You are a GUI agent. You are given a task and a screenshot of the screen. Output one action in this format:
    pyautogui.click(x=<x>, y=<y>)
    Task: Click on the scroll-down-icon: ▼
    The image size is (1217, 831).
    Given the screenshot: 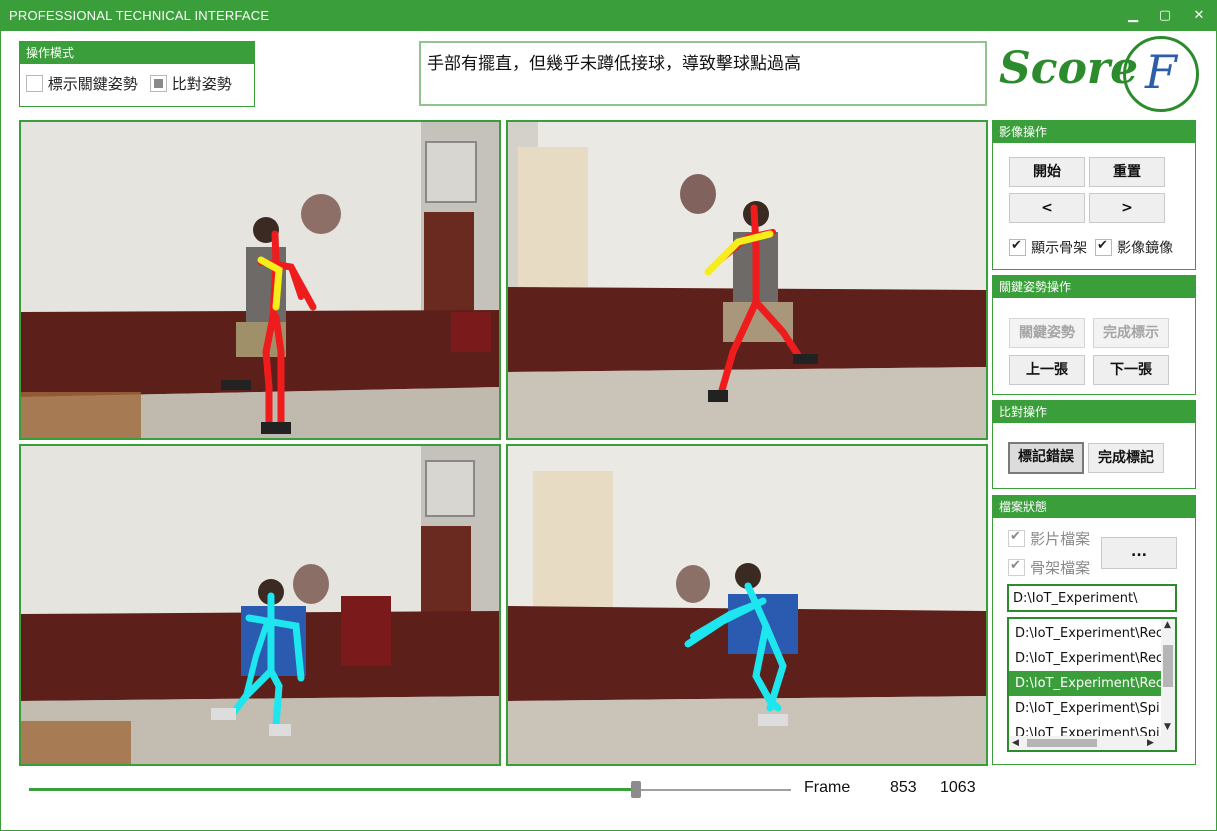 What is the action you would take?
    pyautogui.click(x=1167, y=727)
    